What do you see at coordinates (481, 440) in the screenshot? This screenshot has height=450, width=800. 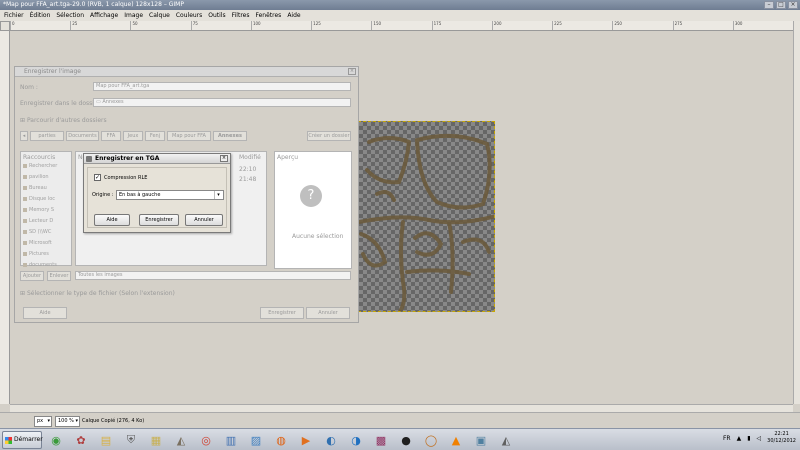 I see `photo-icon: ▣` at bounding box center [481, 440].